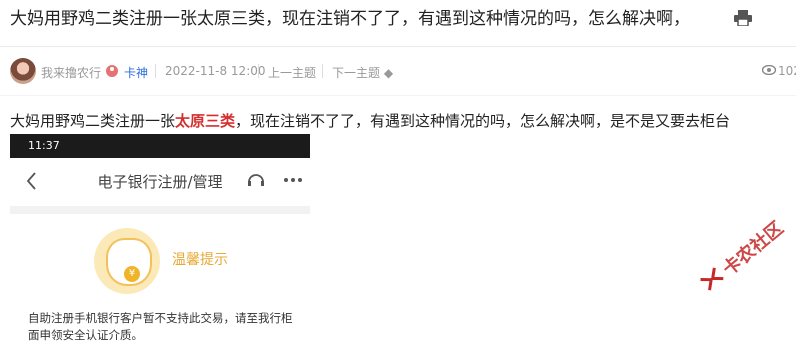  What do you see at coordinates (112, 71) in the screenshot?
I see `badge-icon` at bounding box center [112, 71].